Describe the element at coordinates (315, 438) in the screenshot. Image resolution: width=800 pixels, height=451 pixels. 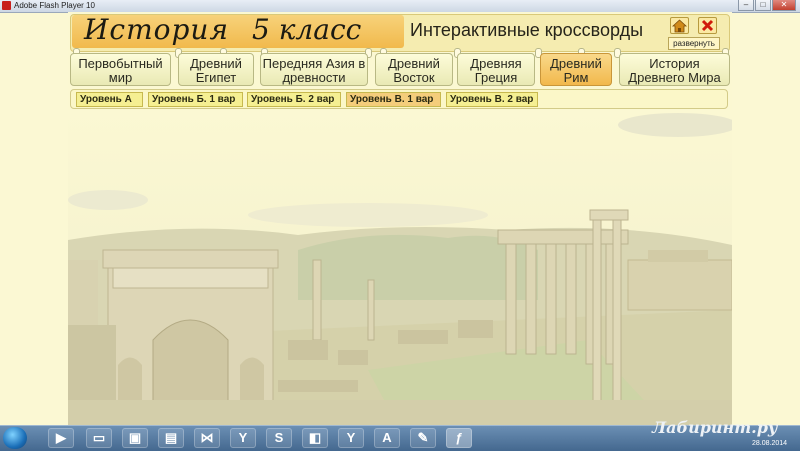
I see `files-icon: ◧` at that location.